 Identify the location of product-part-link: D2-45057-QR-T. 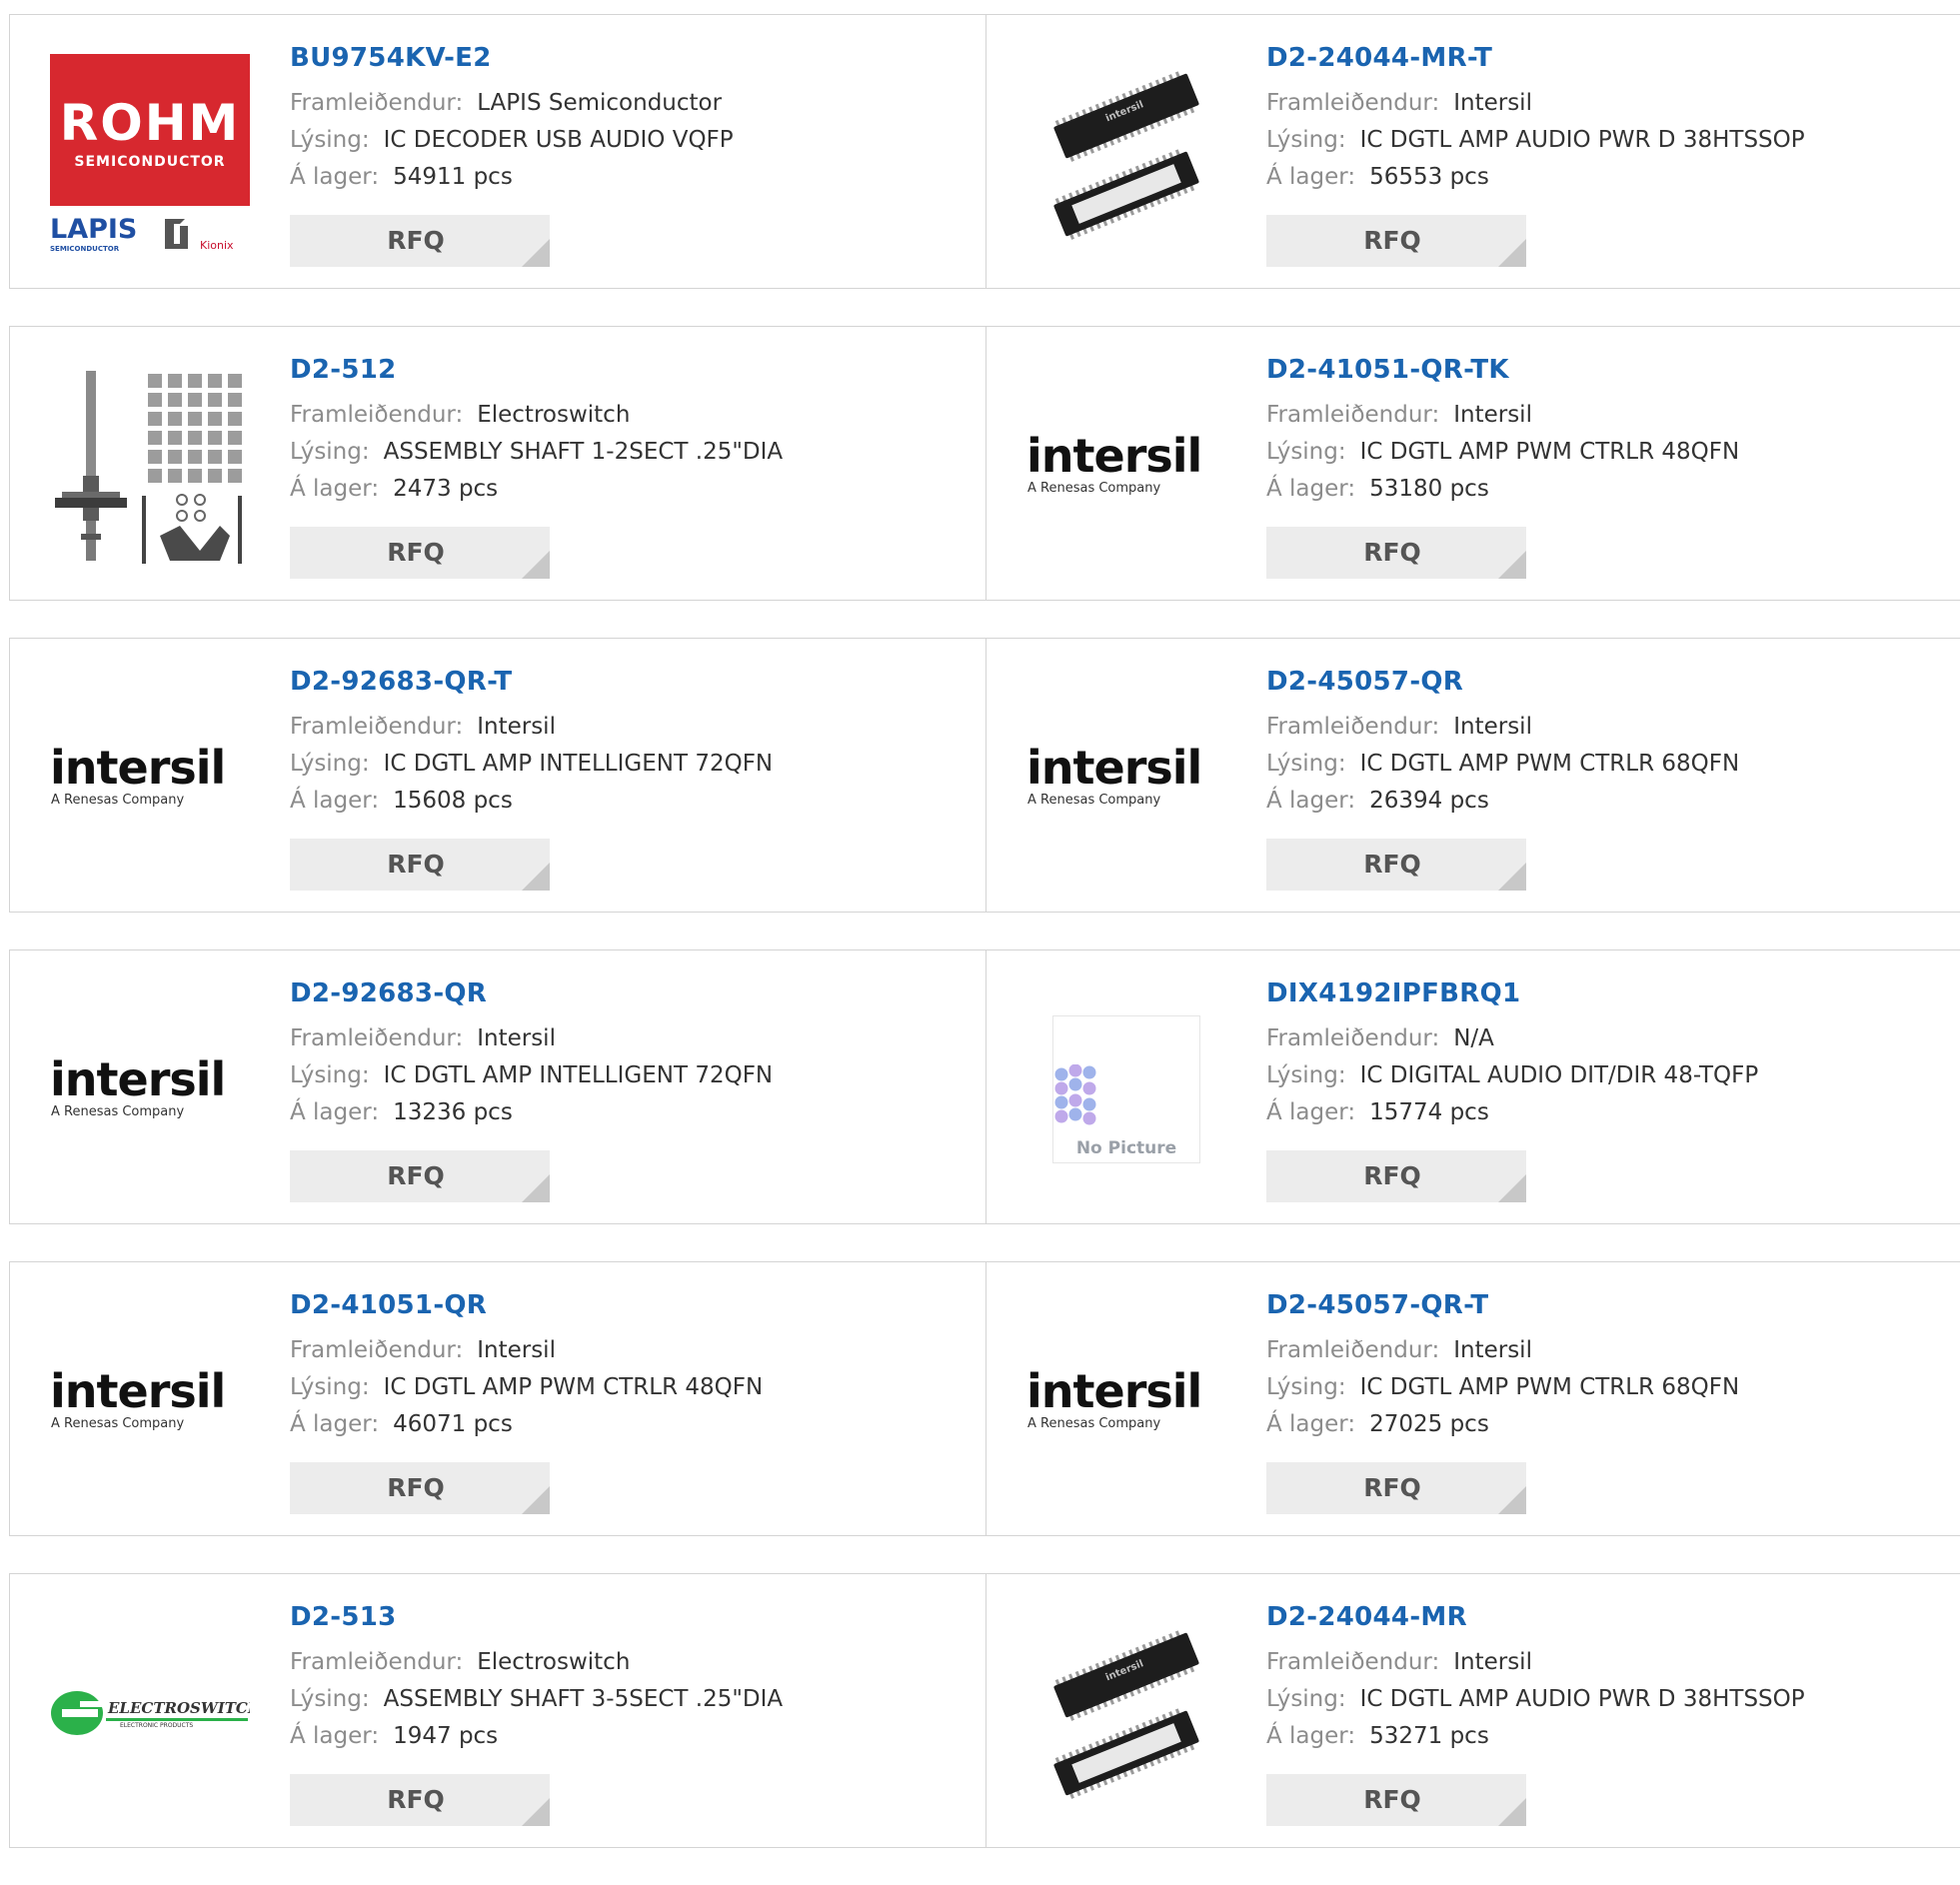
(1608, 1305).